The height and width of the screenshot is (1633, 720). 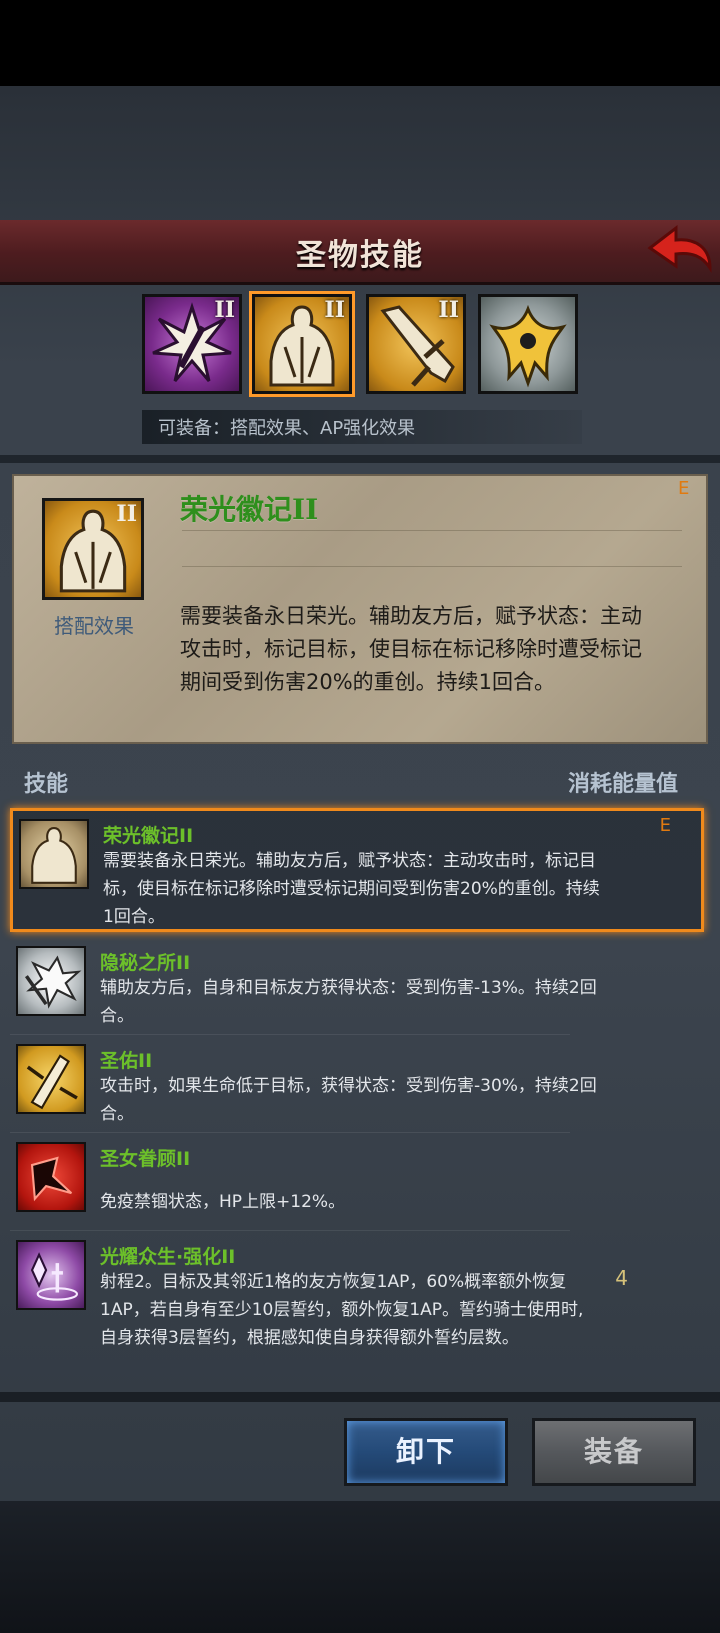 I want to click on skill-name: 荣光徽记II, so click(x=148, y=836).